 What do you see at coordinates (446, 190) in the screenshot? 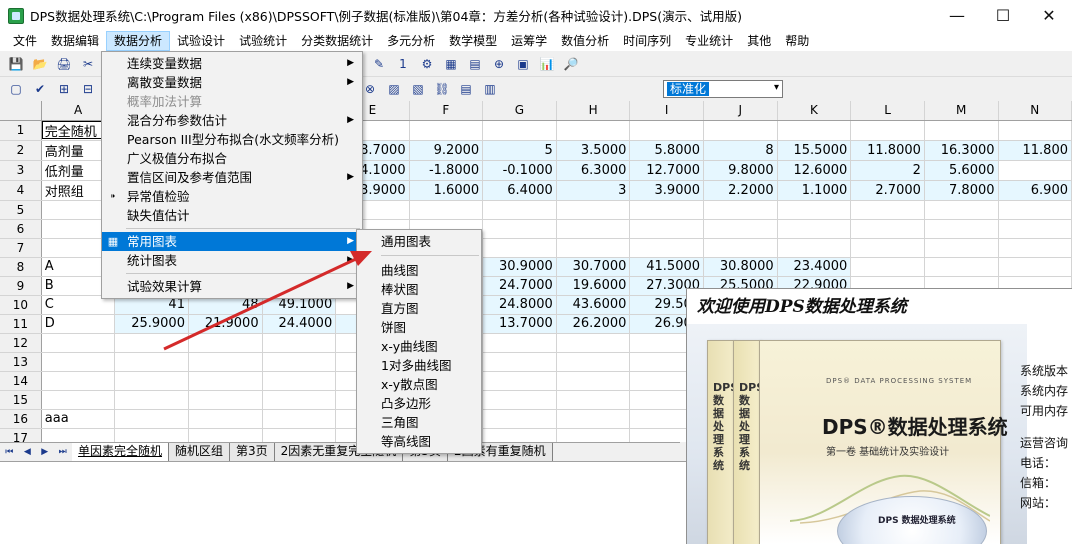
I see `grid-cell: 1.6000` at bounding box center [446, 190].